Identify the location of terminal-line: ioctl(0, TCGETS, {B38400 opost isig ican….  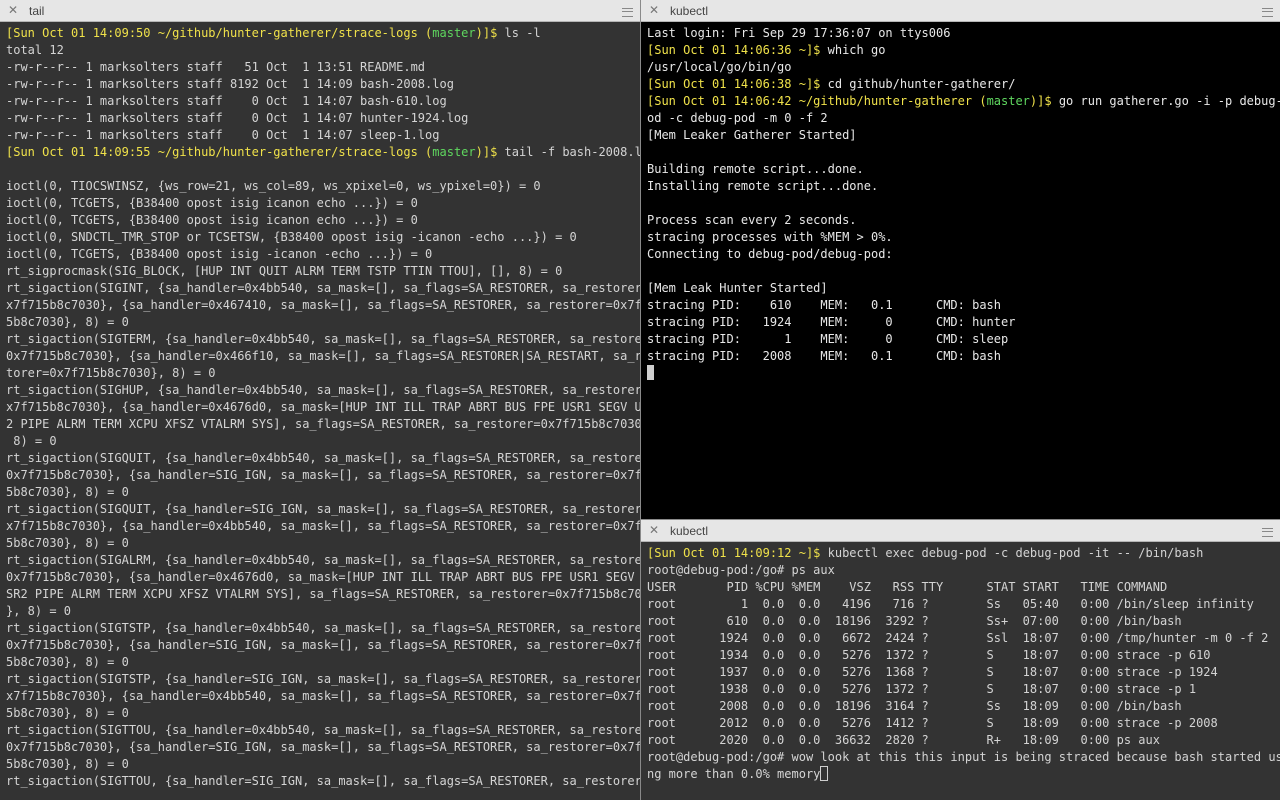
(323, 203).